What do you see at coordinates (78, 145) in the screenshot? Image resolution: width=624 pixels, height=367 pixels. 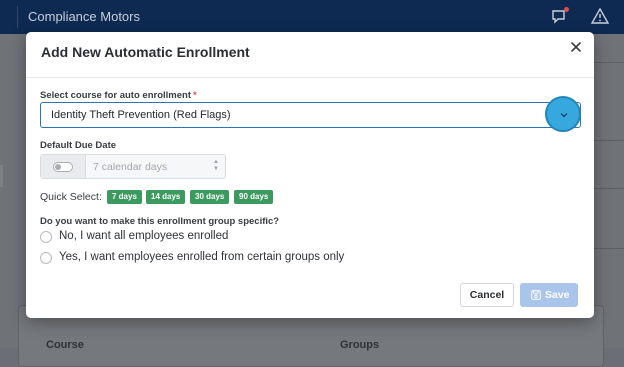 I see `due-date-label: Default Due Date` at bounding box center [78, 145].